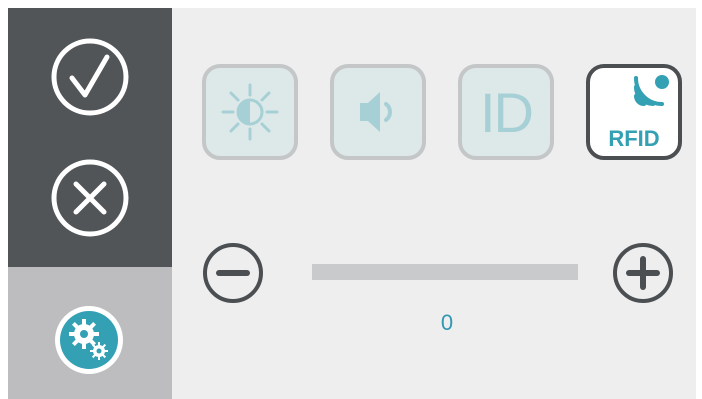  I want to click on check-circle-icon, so click(90, 77).